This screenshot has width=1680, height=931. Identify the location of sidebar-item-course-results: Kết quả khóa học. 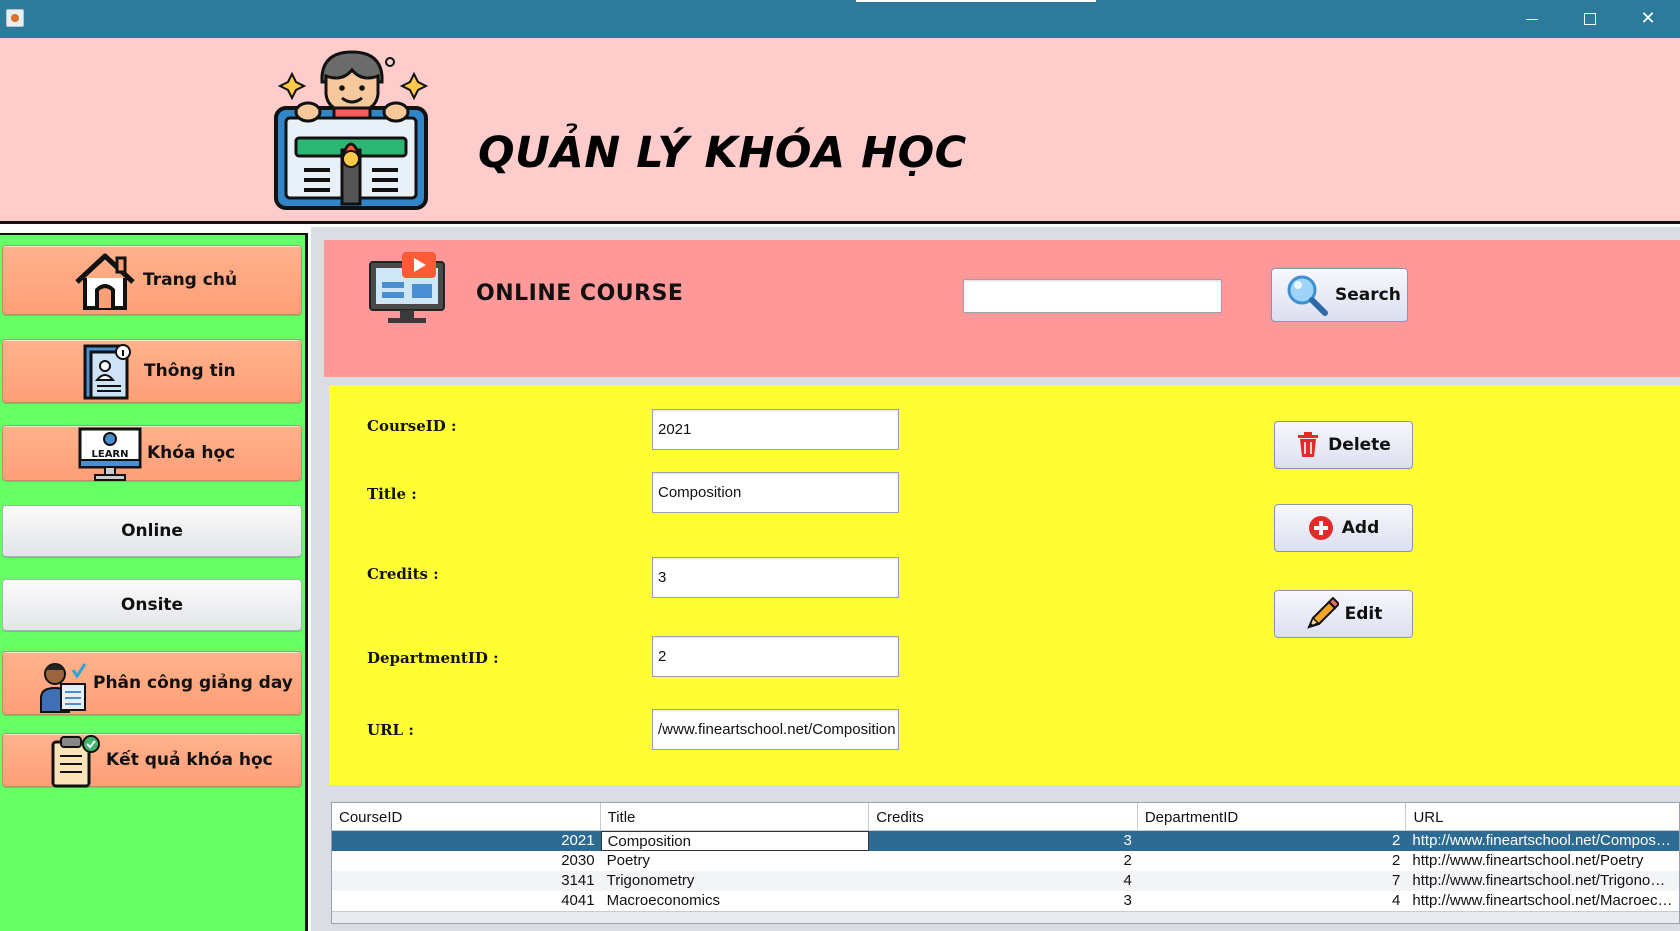
(152, 760).